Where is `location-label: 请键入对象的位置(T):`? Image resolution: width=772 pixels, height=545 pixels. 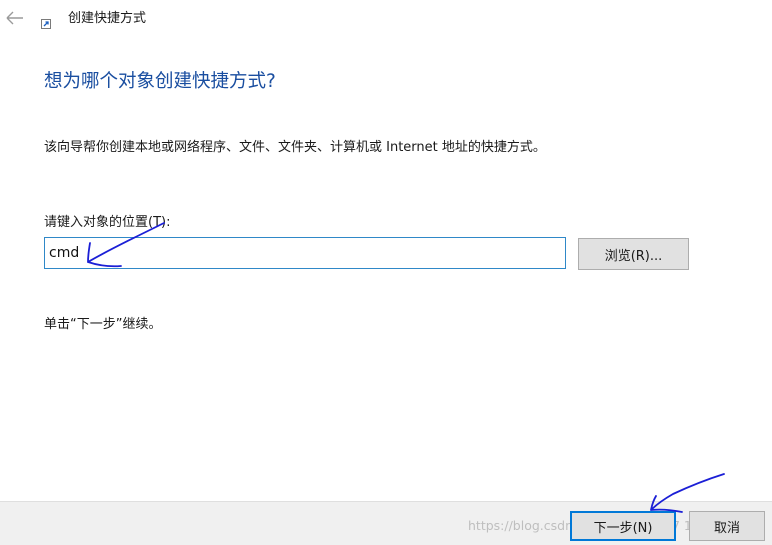 location-label: 请键入对象的位置(T): is located at coordinates (107, 222).